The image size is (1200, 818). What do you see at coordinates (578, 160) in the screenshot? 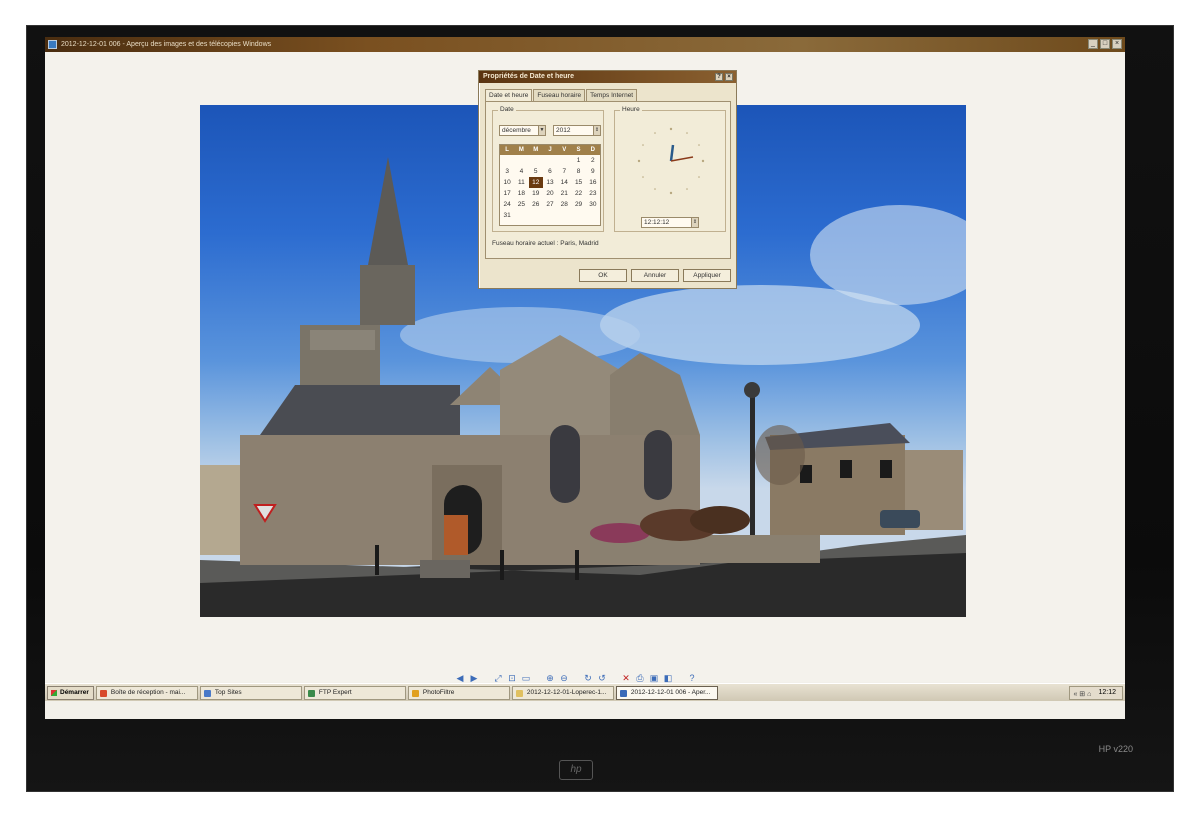
I see `calendar-day: 1` at bounding box center [578, 160].